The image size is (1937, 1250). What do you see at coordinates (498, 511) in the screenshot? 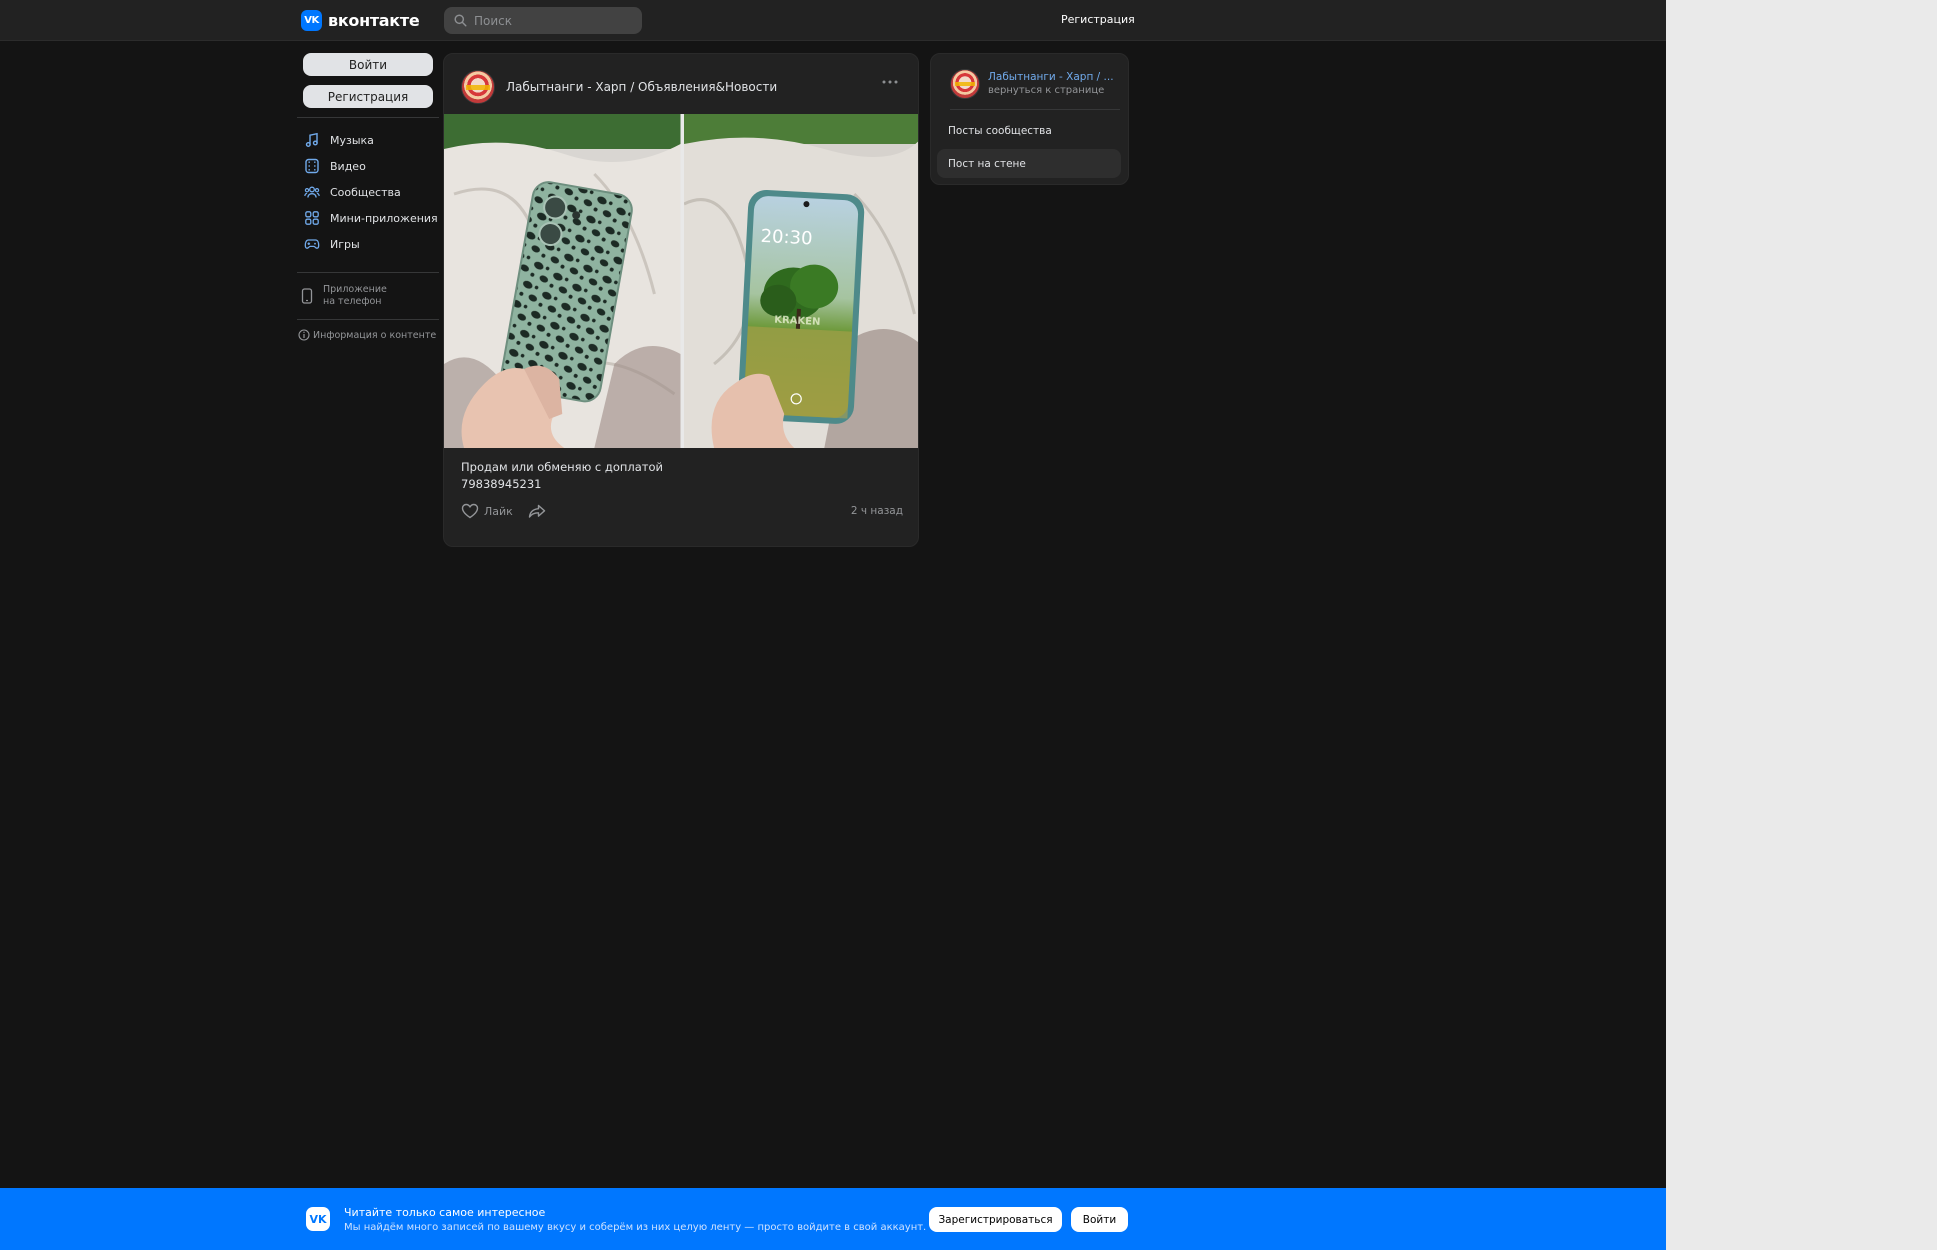
I see `like-label: Лайк` at bounding box center [498, 511].